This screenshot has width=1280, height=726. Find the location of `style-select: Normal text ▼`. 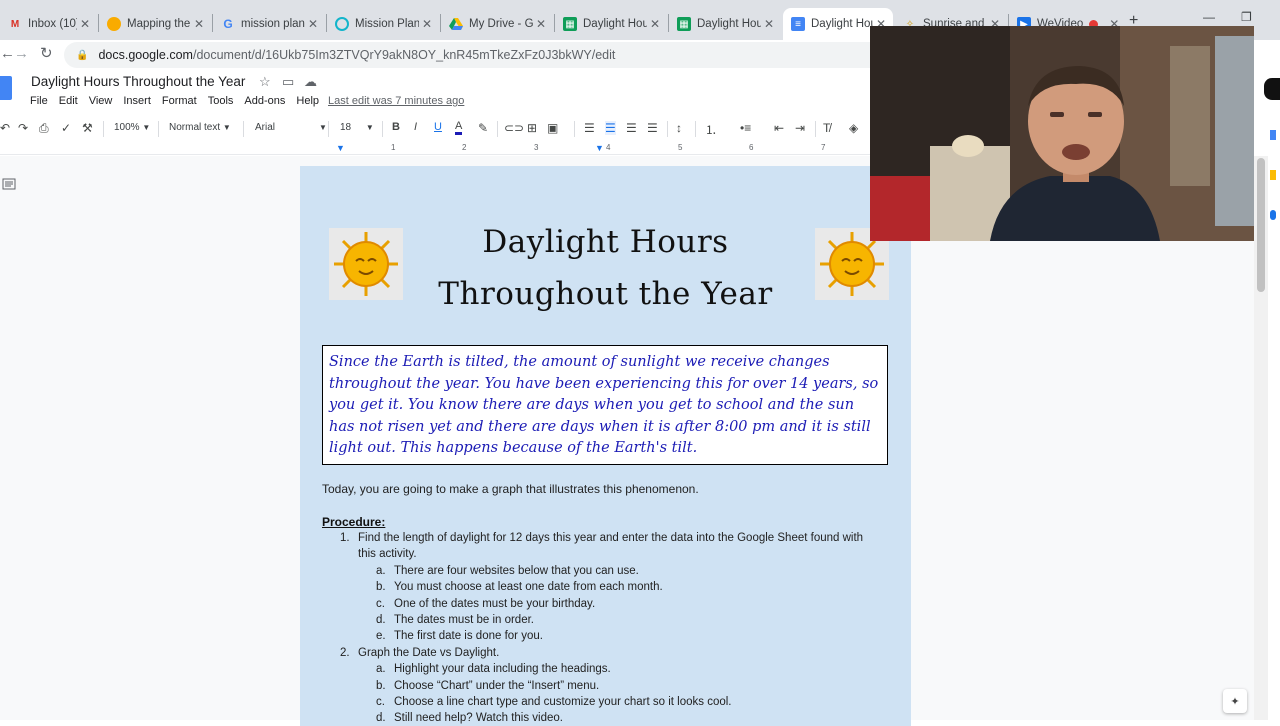

style-select: Normal text ▼ is located at coordinates (200, 127).